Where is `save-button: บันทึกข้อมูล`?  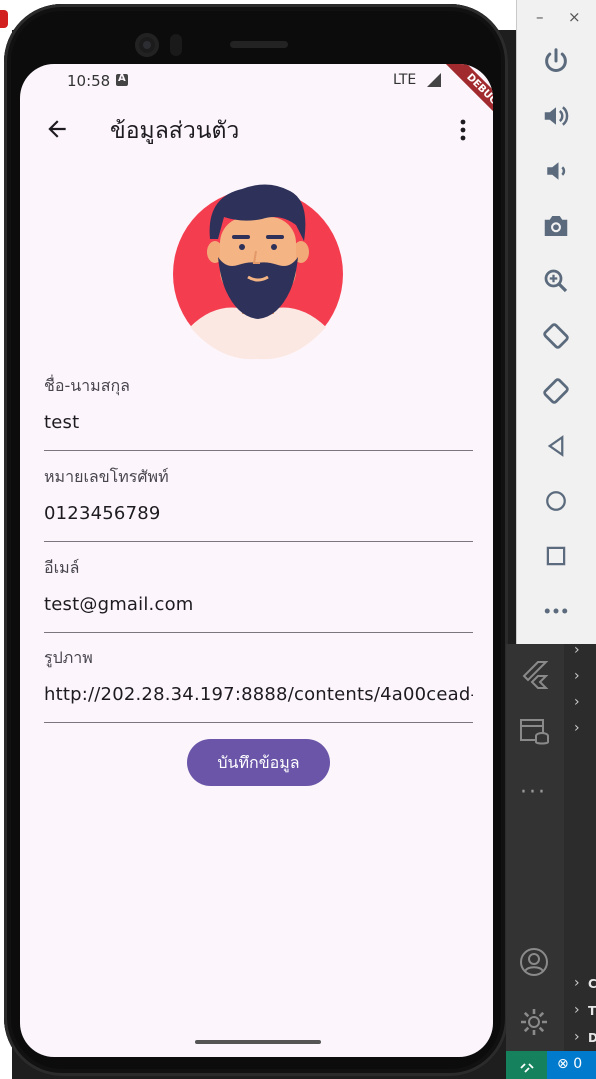
save-button: บันทึกข้อมูล is located at coordinates (258, 762).